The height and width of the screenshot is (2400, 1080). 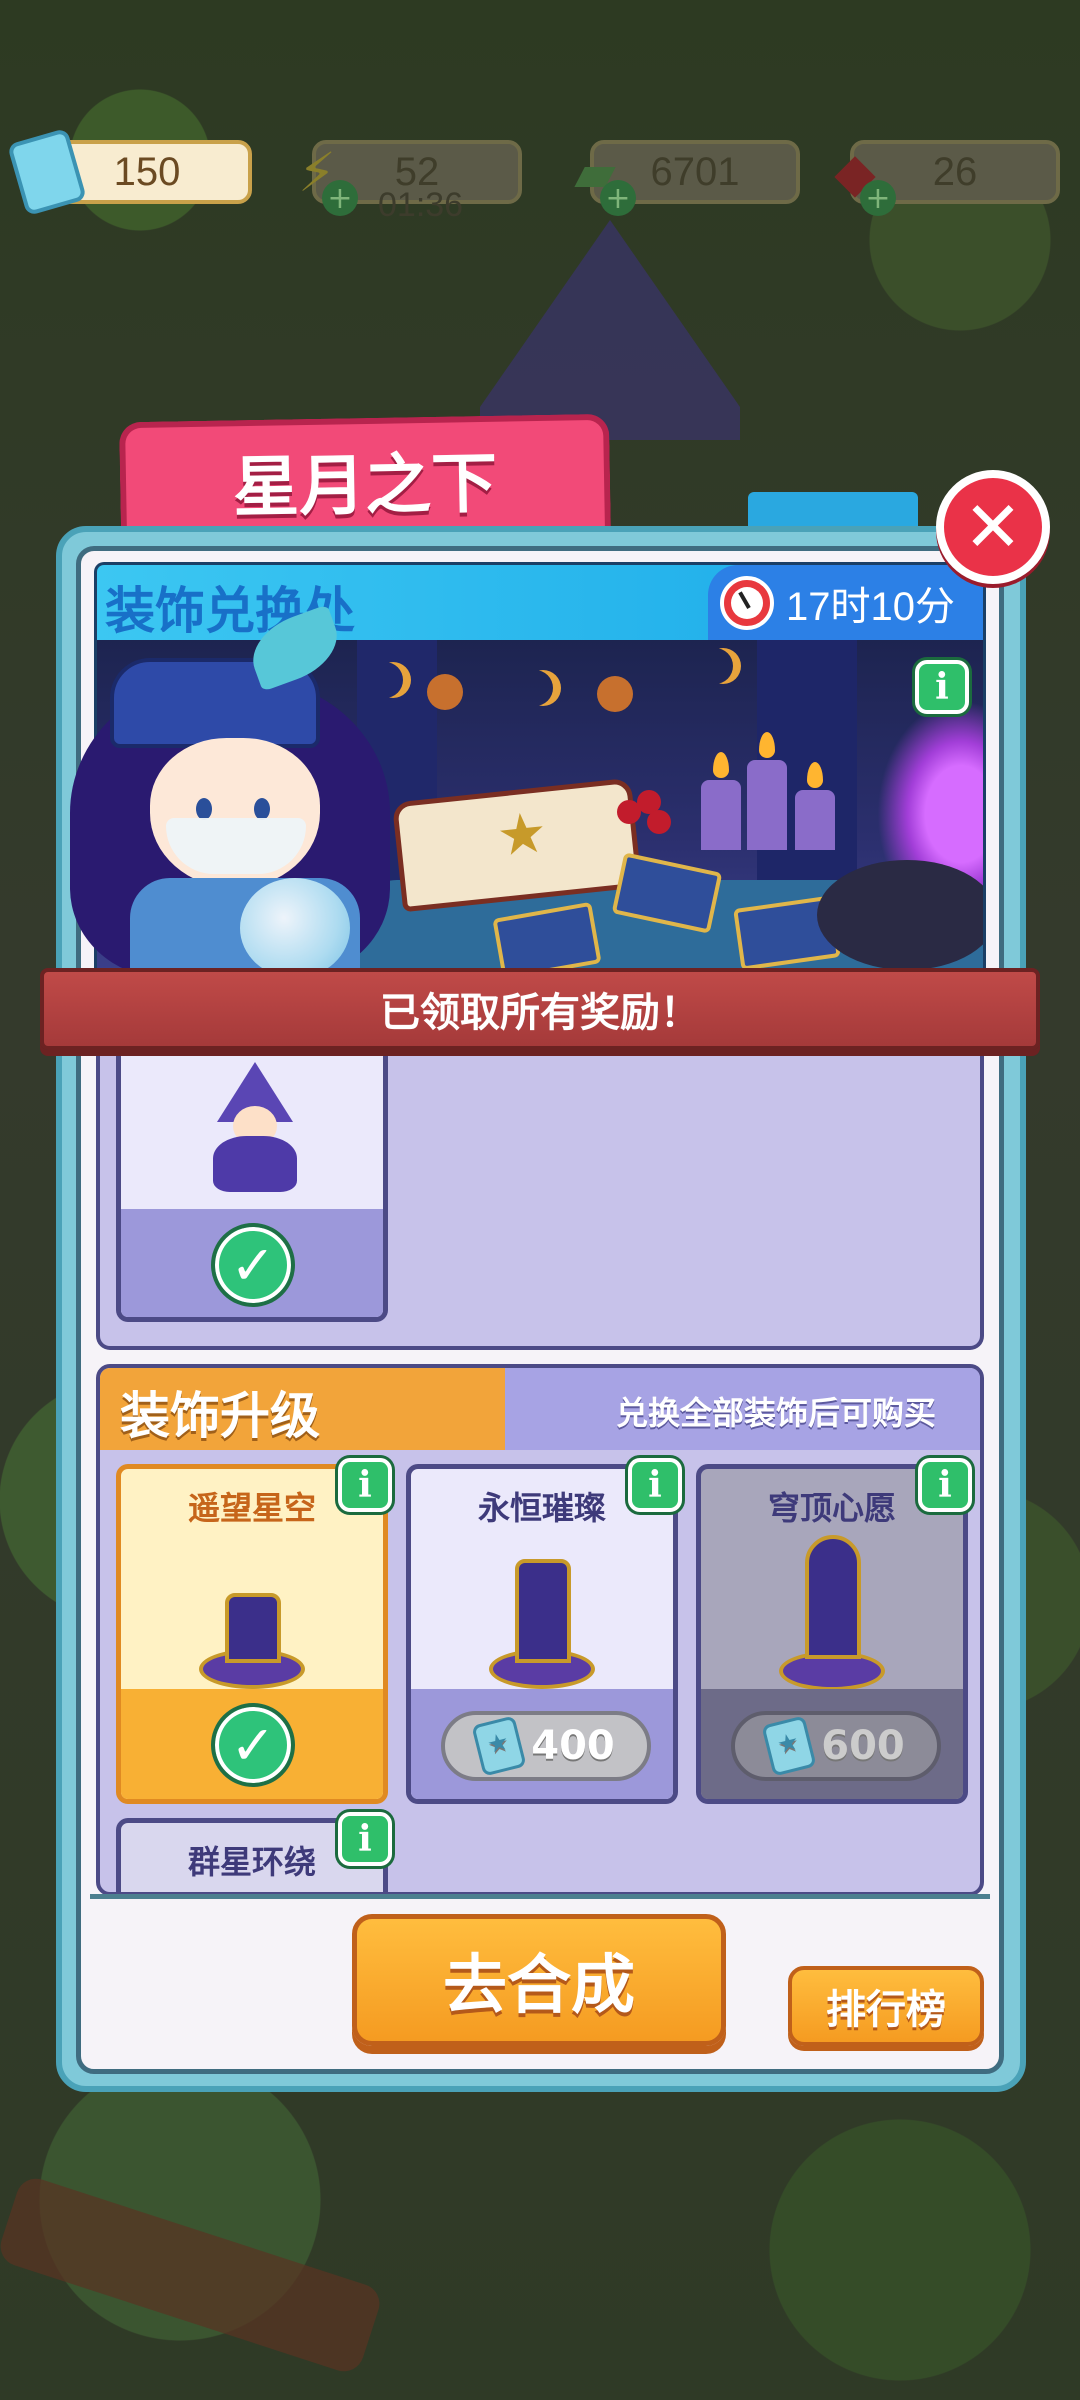 I want to click on witch-decoration-icon, so click(x=255, y=1127).